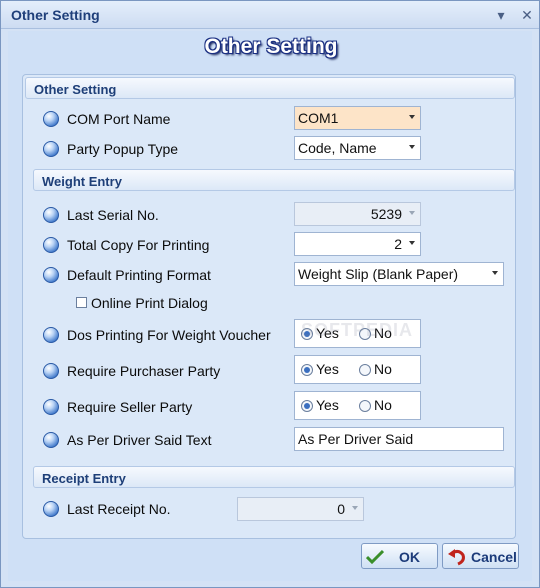 The image size is (540, 588). I want to click on print-format-label: Default Printing Format, so click(139, 275).